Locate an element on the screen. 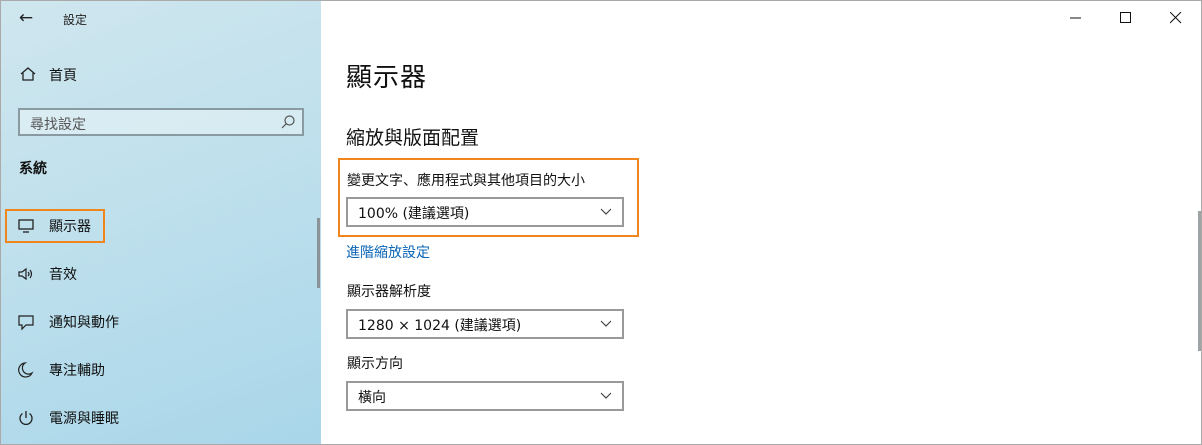 This screenshot has height=445, width=1202. maximize-icon is located at coordinates (1125, 17).